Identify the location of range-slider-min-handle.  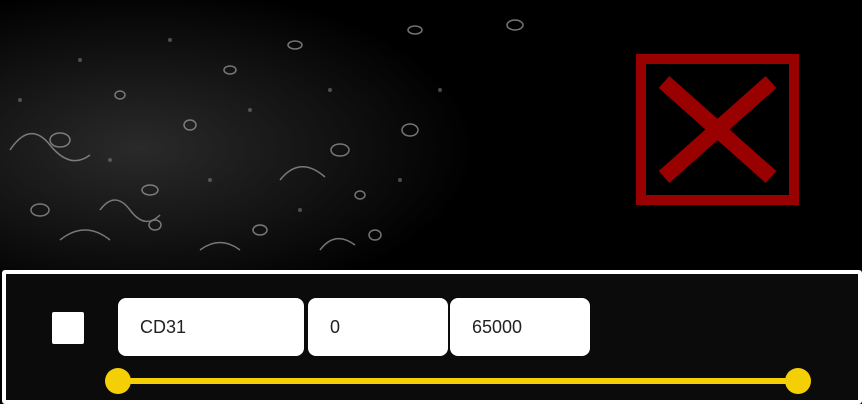
(118, 381).